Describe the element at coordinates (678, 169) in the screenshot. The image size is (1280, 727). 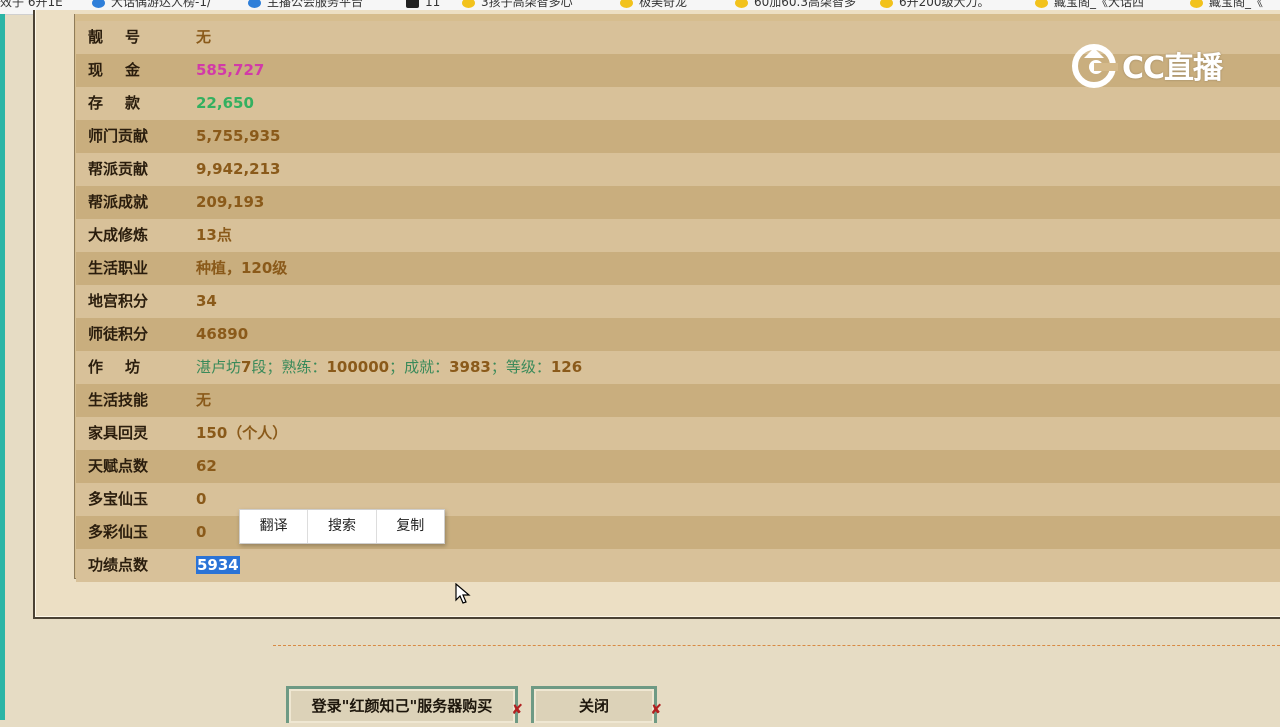
I see `table-row: 帮派贡献 9,942,213` at that location.